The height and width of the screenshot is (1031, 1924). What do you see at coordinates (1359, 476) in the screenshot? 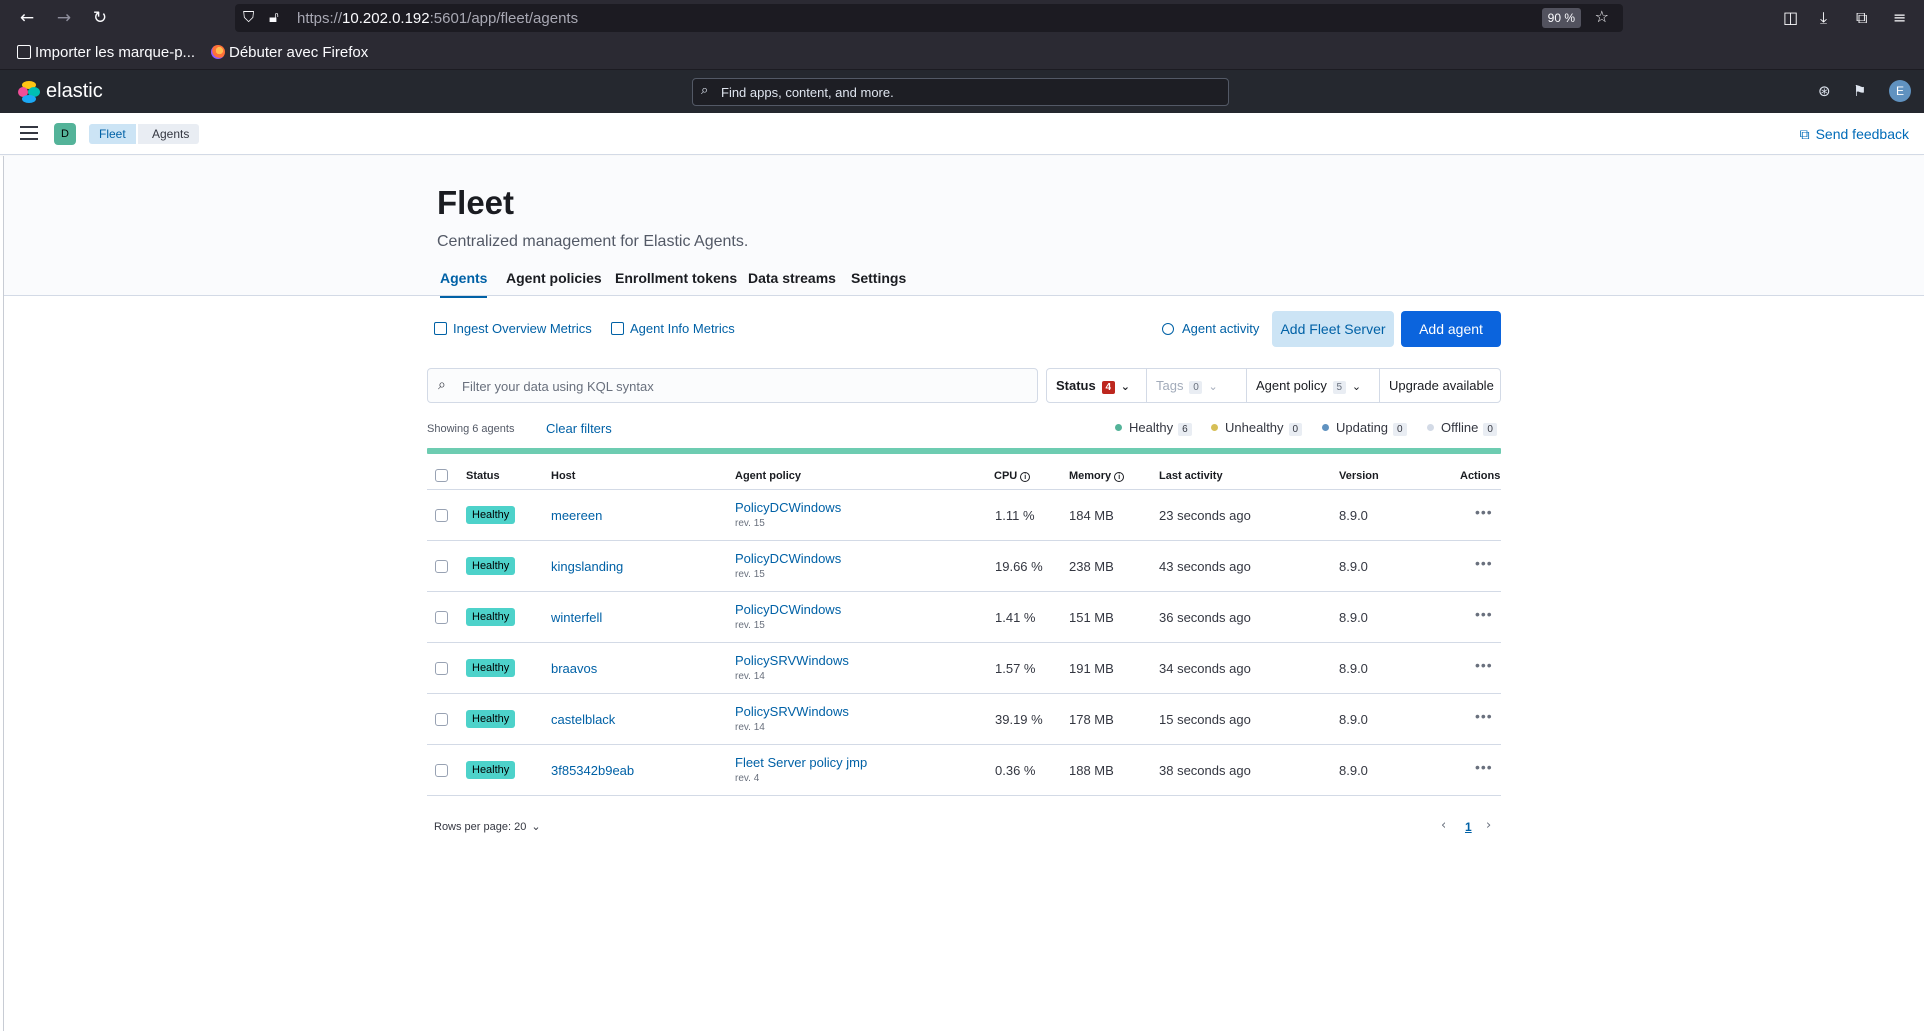
I see `column-version: Version` at bounding box center [1359, 476].